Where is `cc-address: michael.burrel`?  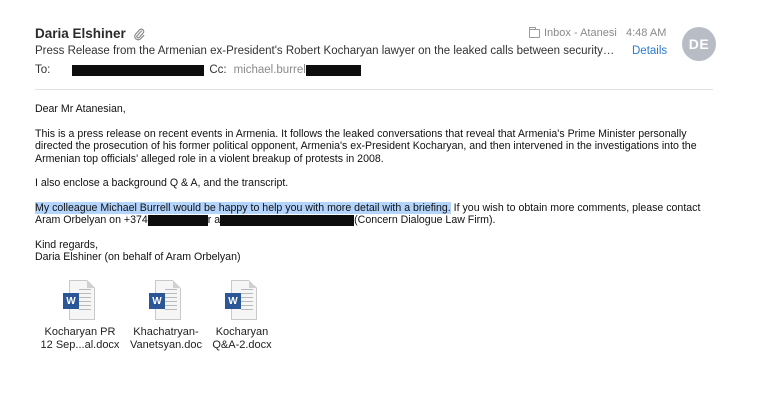 cc-address: michael.burrel is located at coordinates (270, 70).